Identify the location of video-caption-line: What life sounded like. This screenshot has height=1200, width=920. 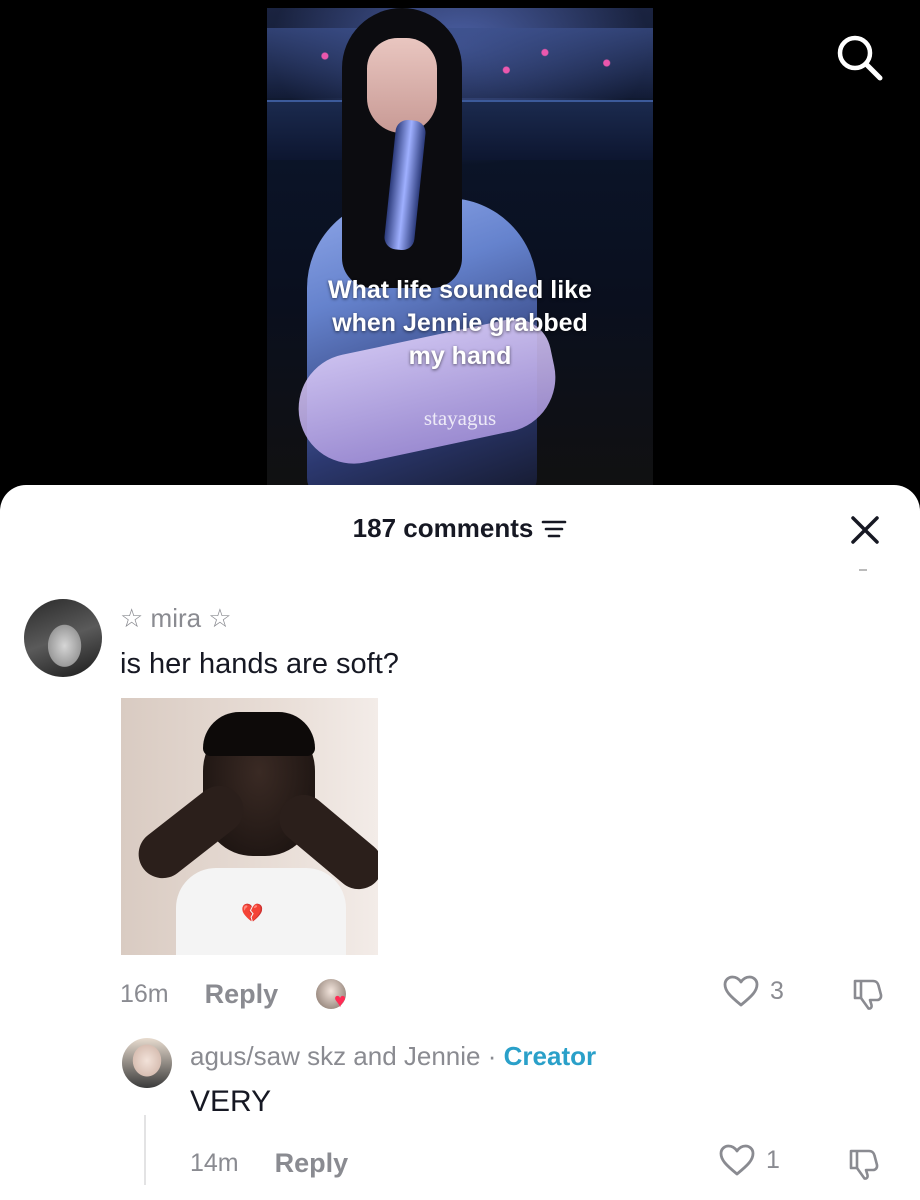
(460, 290).